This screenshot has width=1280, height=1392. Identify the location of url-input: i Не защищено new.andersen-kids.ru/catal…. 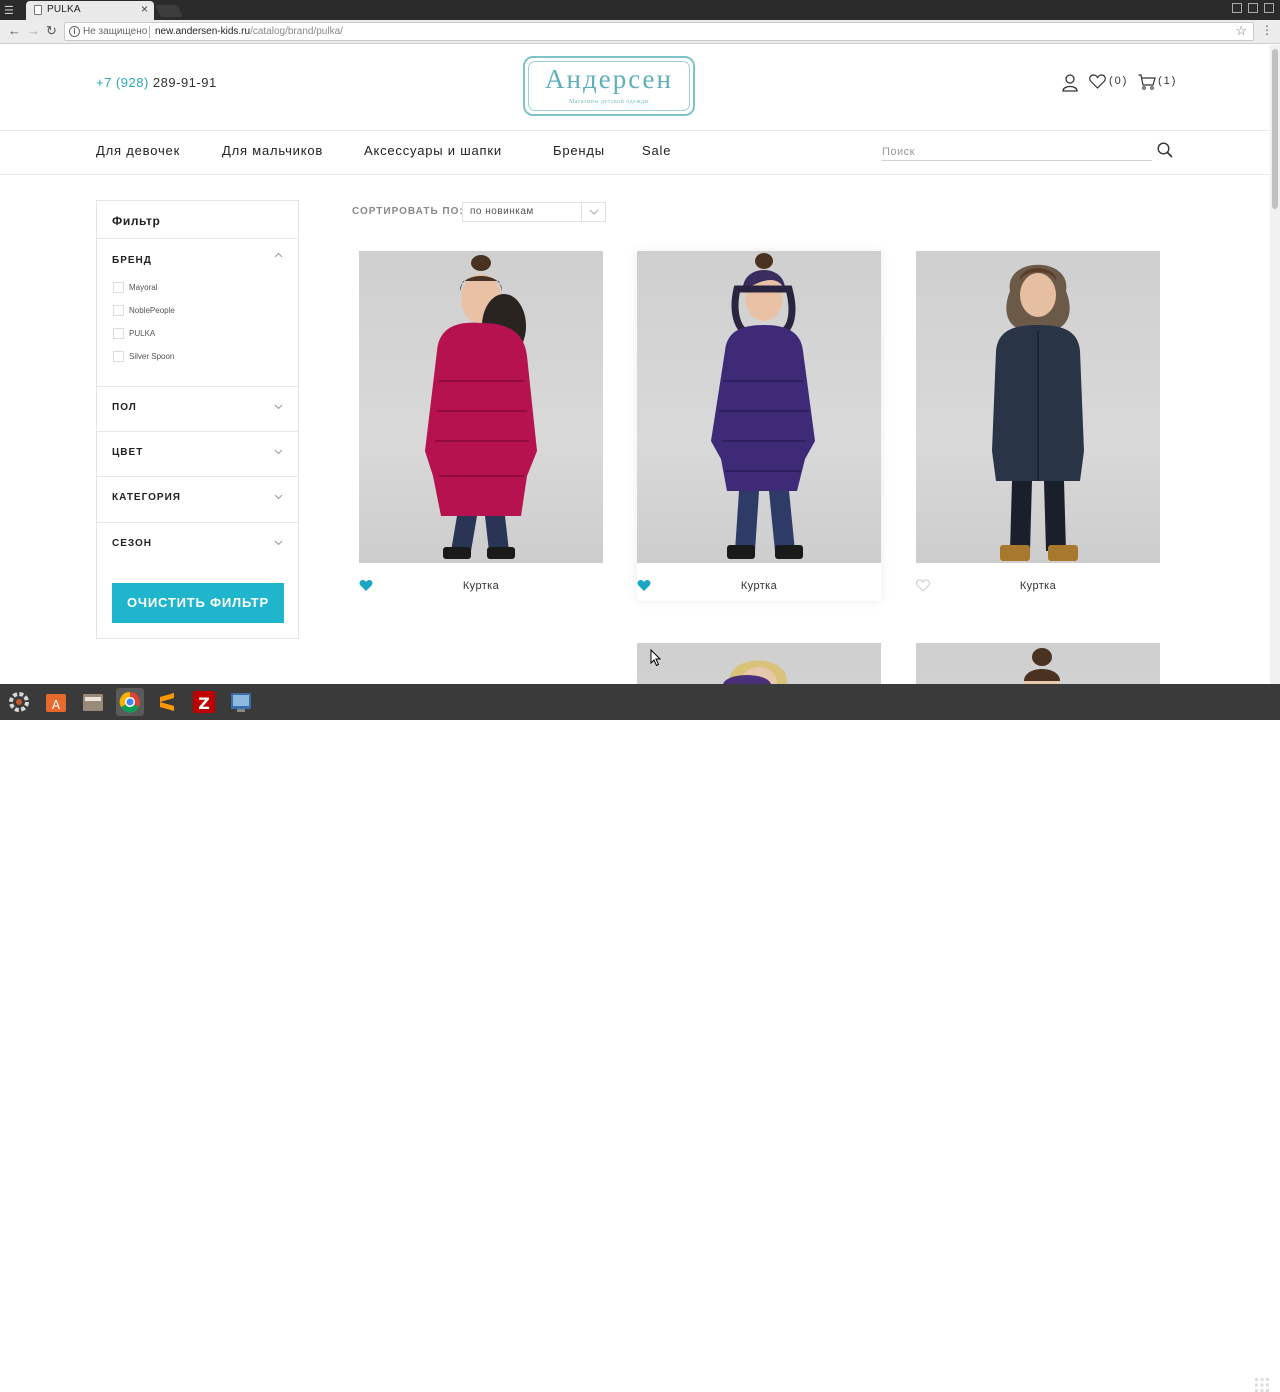
(659, 31).